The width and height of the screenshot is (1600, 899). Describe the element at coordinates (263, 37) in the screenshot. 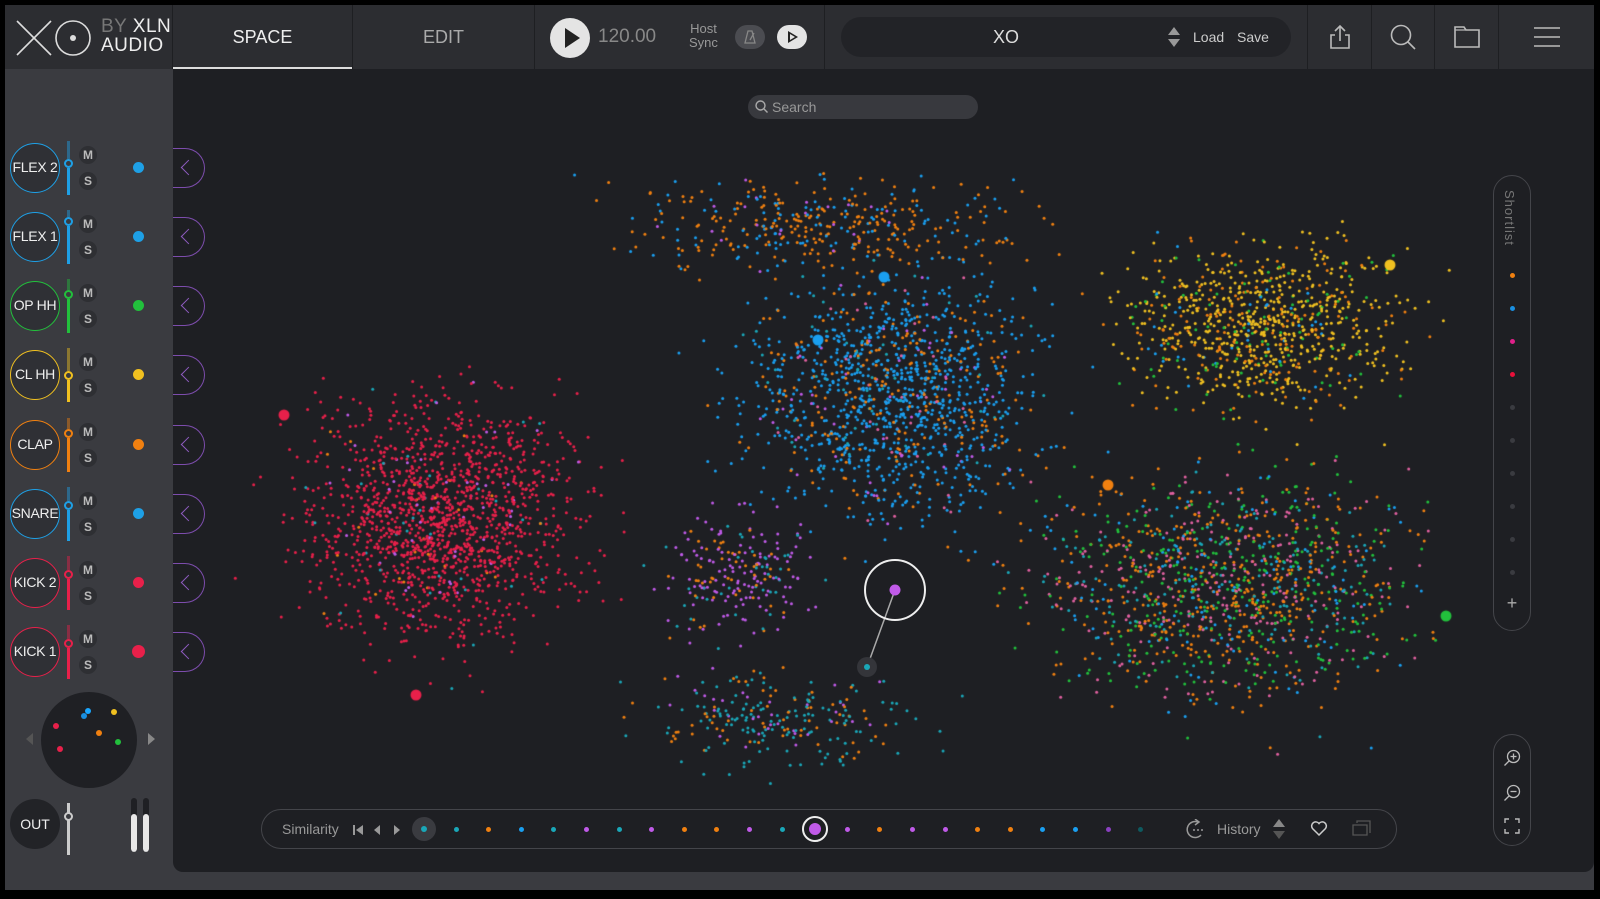

I see `tab-space: SPACE` at that location.